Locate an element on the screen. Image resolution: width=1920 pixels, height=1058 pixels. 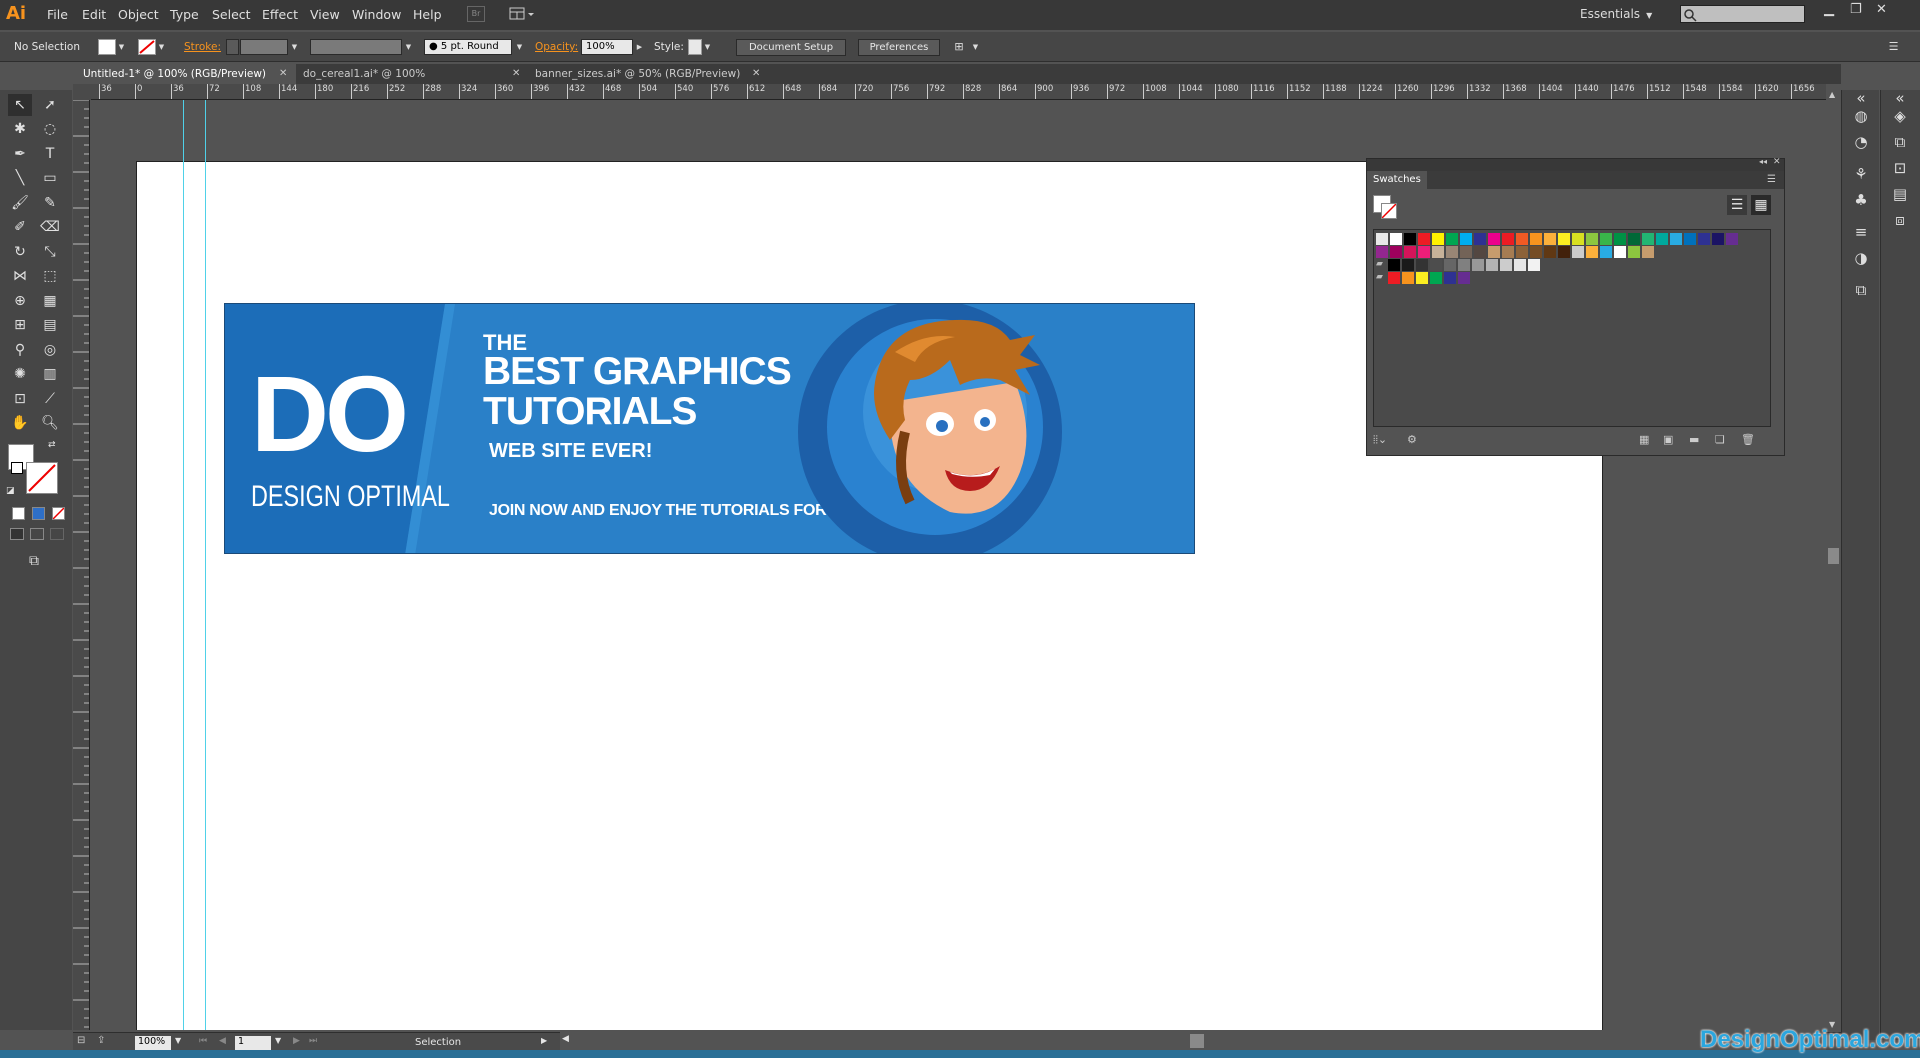
blend-tool-icon: ◎ is located at coordinates (50, 350).